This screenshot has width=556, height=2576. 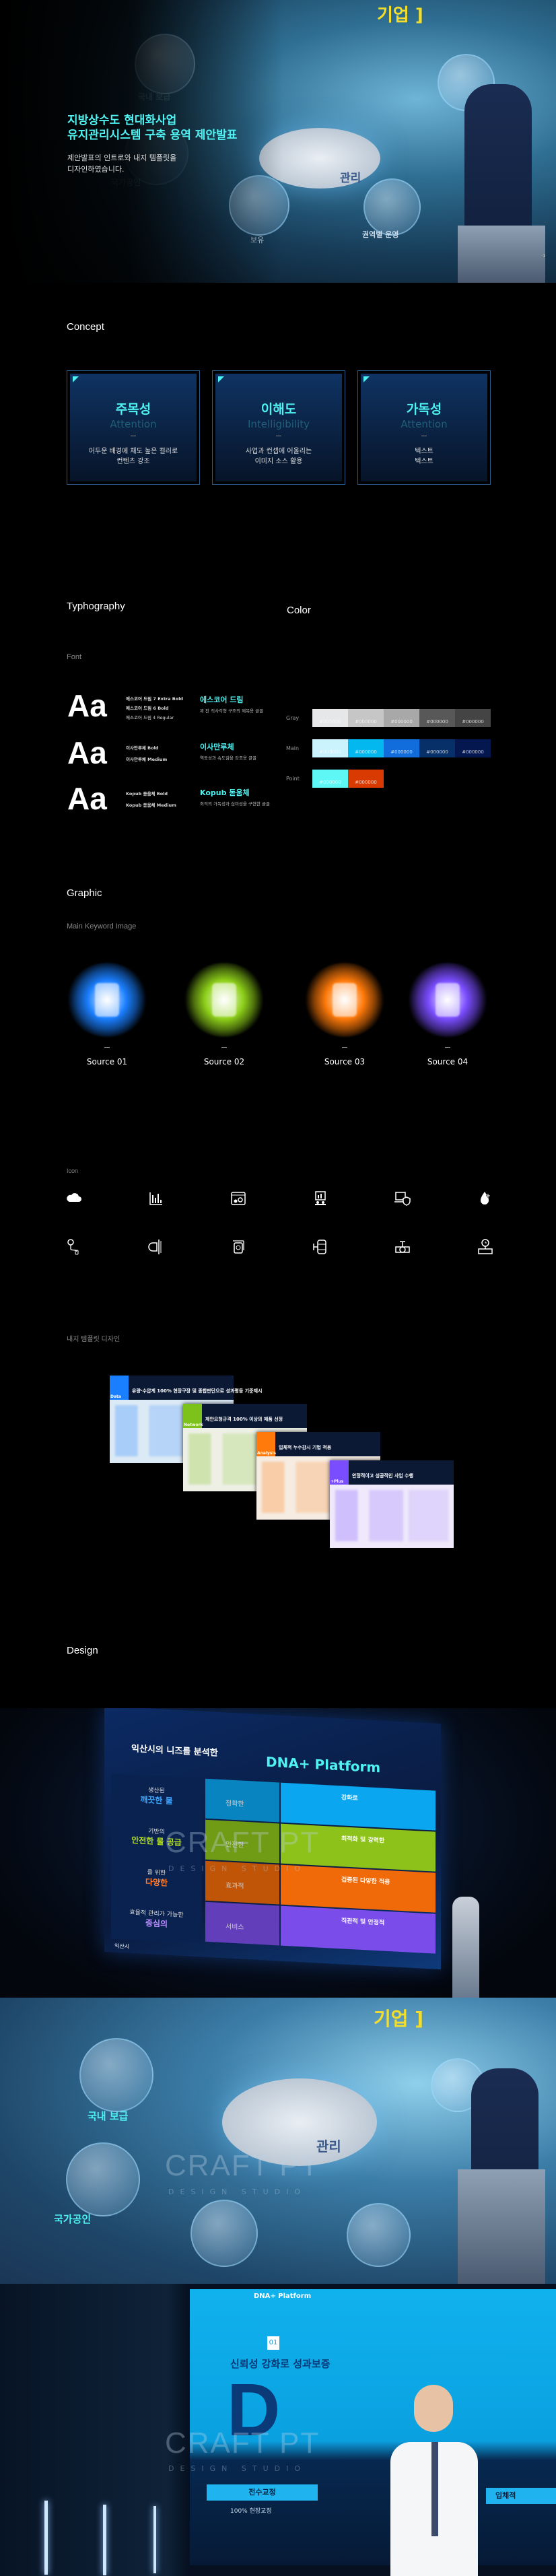 I want to click on source-label: Source 02, so click(x=224, y=1061).